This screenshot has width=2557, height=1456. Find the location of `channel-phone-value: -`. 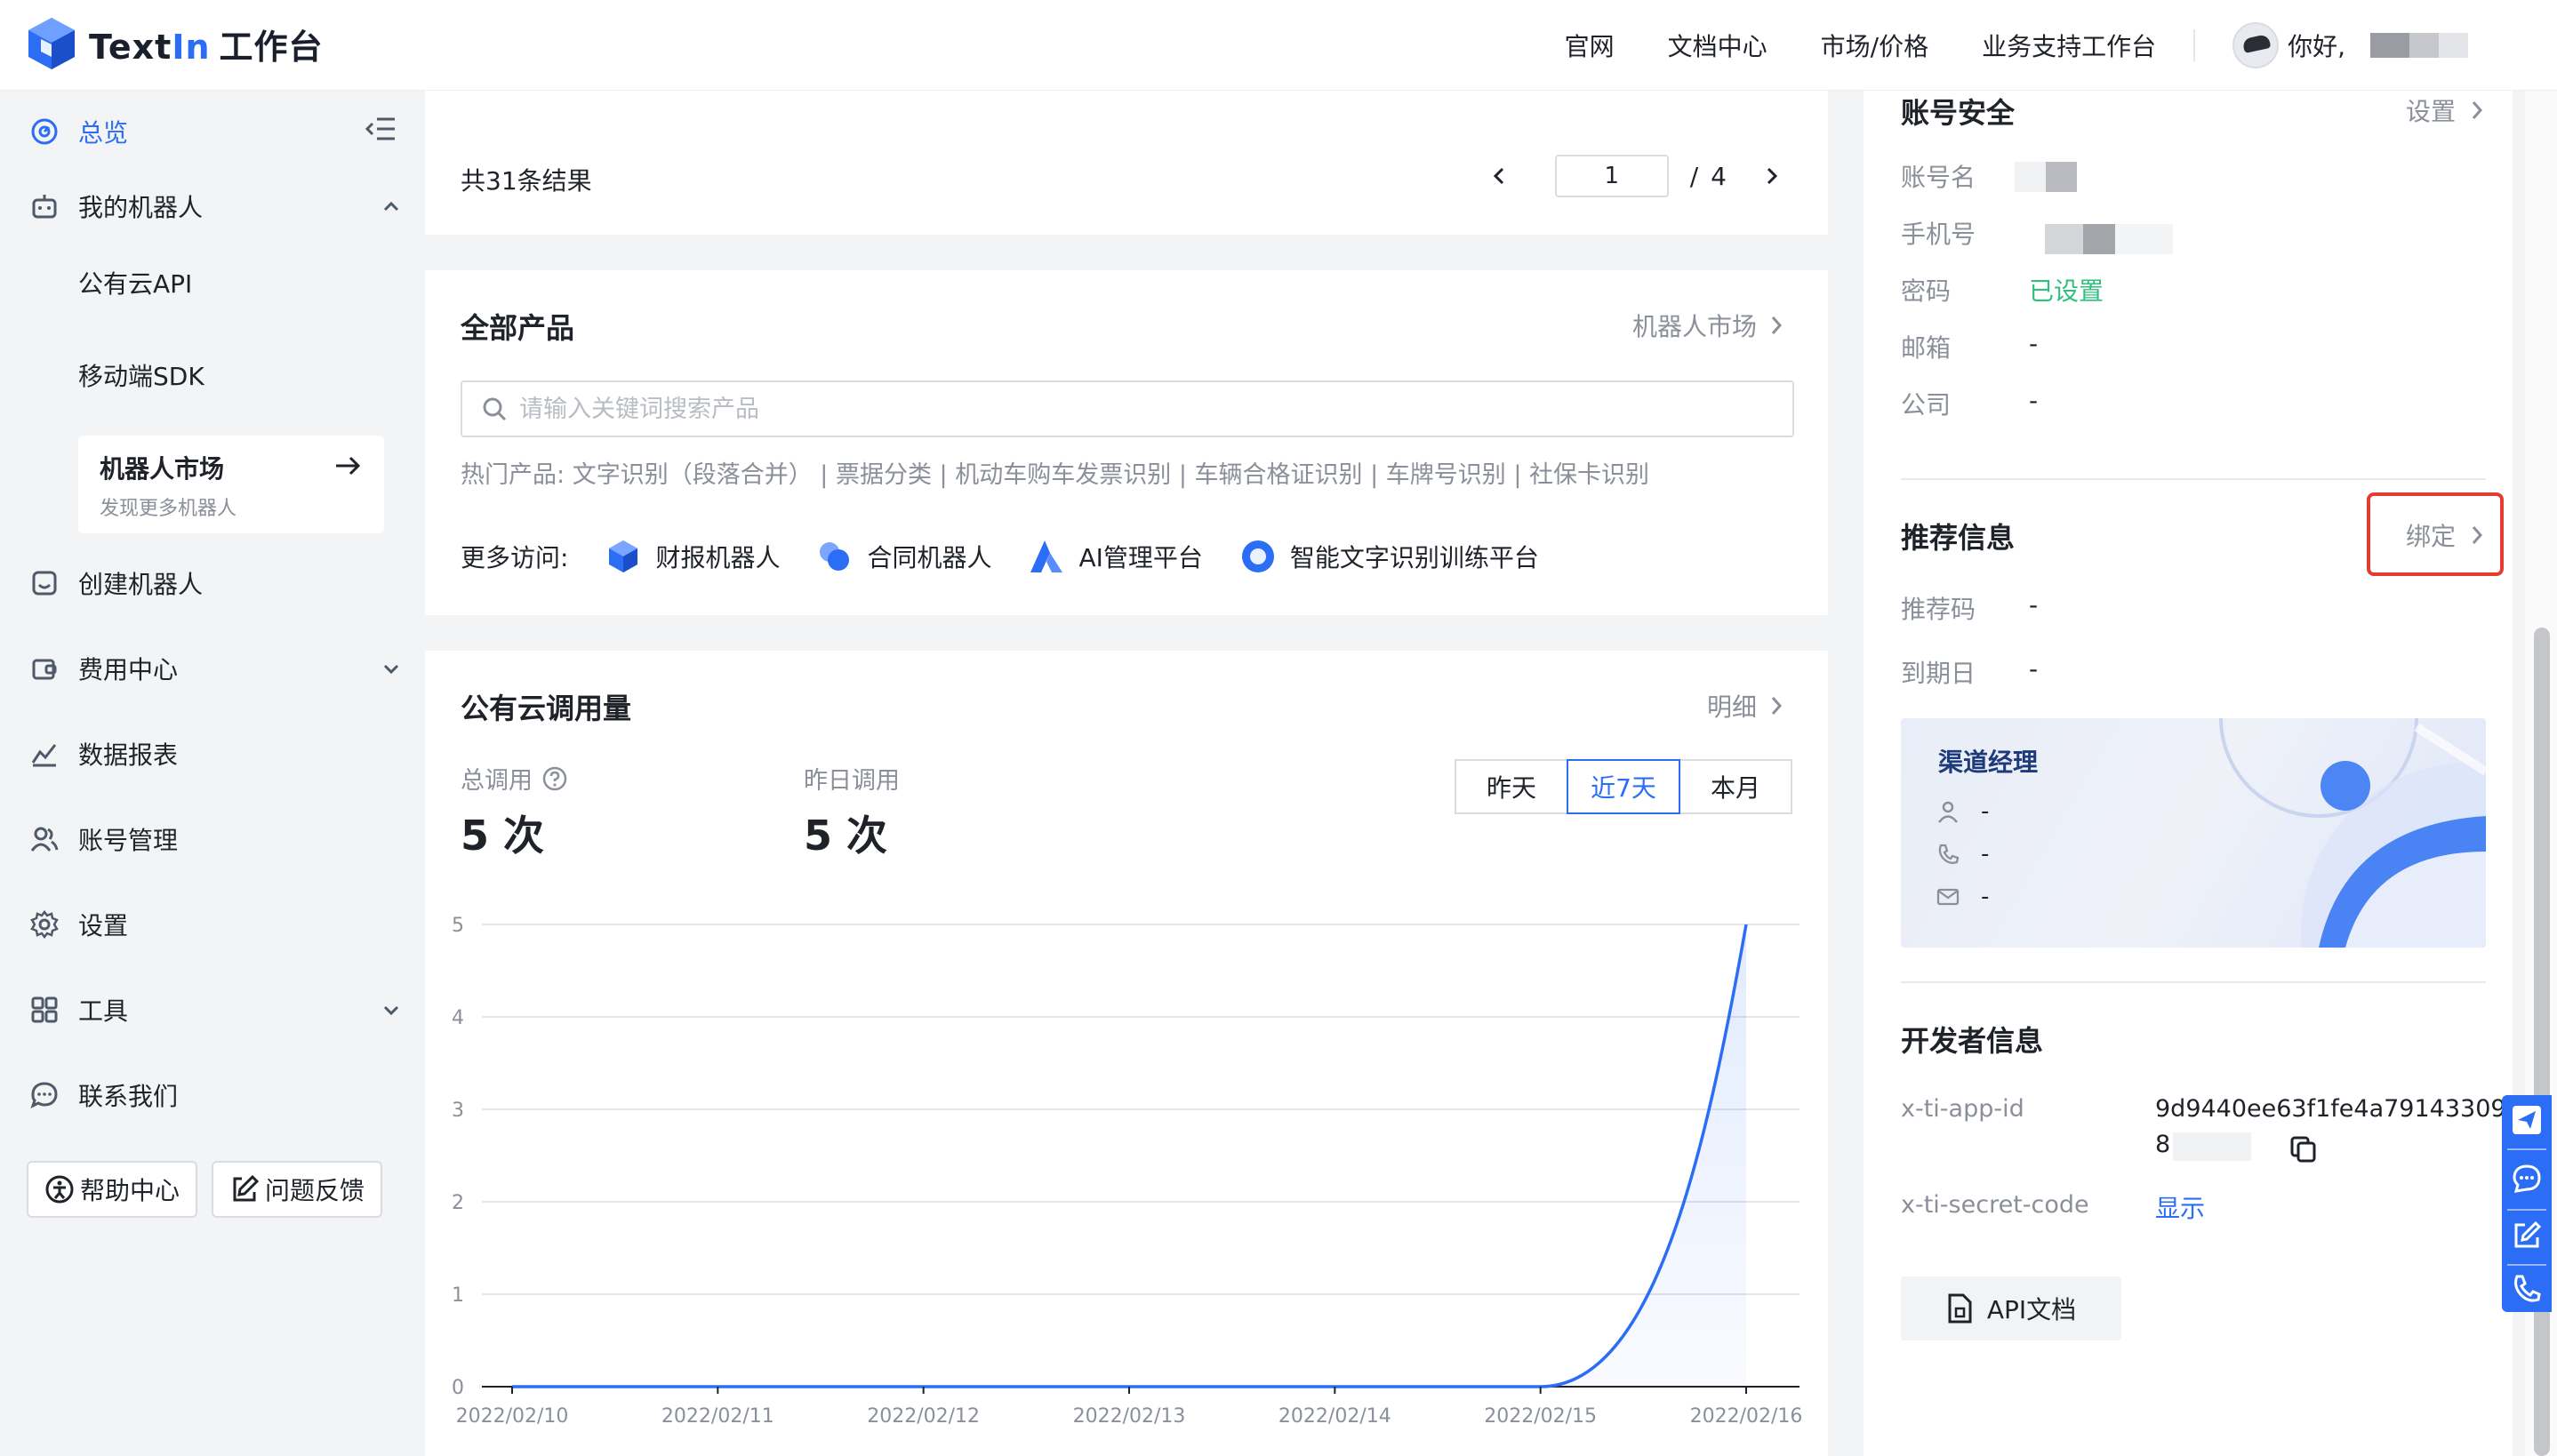

channel-phone-value: - is located at coordinates (1985, 854).